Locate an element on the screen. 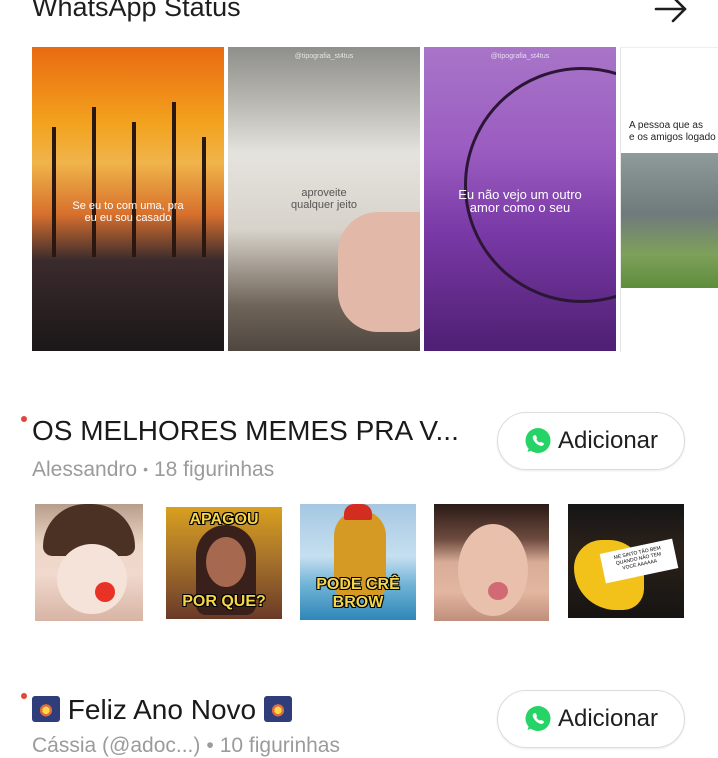 The height and width of the screenshot is (758, 718). sticker-apagou: APAGOU POR QUE? is located at coordinates (224, 563).